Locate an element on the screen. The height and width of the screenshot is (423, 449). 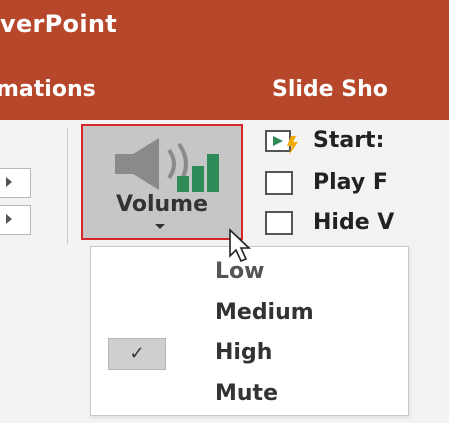
menu-item-label: Mute is located at coordinates (246, 393).